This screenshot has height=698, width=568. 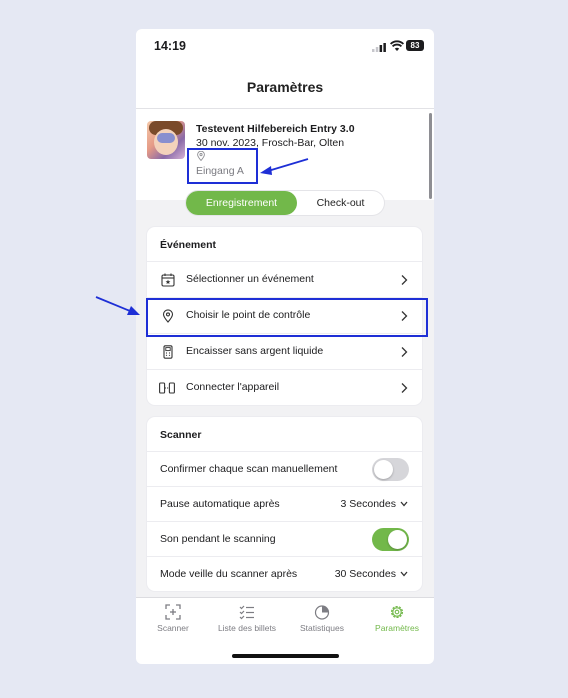 I want to click on gate-highlight-box, so click(x=222, y=166).